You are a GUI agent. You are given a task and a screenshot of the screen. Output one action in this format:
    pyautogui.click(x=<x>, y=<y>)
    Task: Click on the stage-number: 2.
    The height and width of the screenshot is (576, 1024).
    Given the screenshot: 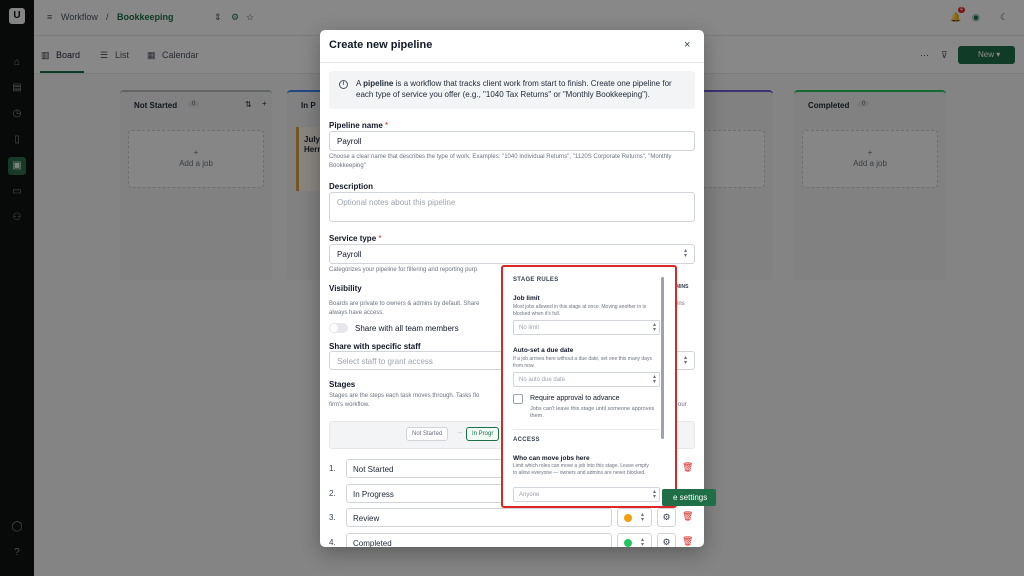 What is the action you would take?
    pyautogui.click(x=332, y=493)
    